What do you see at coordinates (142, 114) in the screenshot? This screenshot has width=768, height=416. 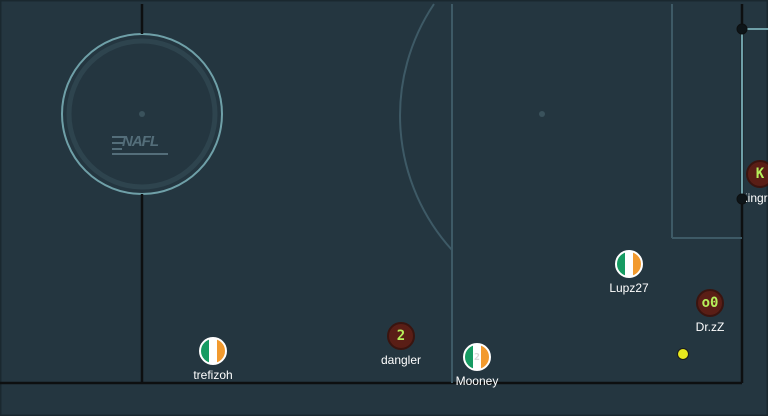 I see `center-spot` at bounding box center [142, 114].